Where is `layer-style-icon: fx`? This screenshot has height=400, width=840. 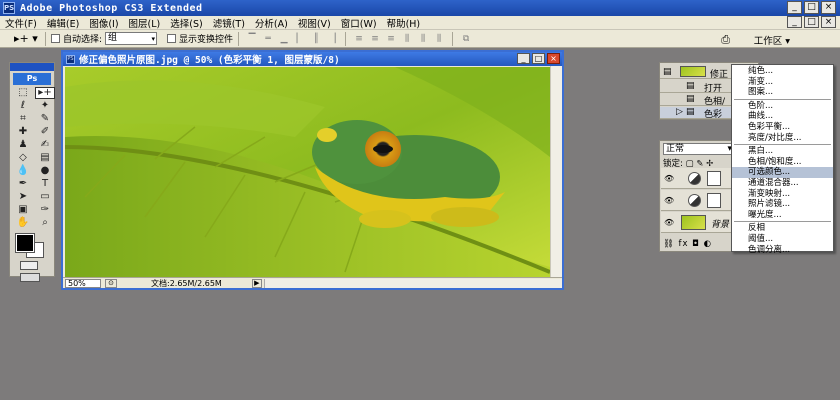 layer-style-icon: fx is located at coordinates (684, 244).